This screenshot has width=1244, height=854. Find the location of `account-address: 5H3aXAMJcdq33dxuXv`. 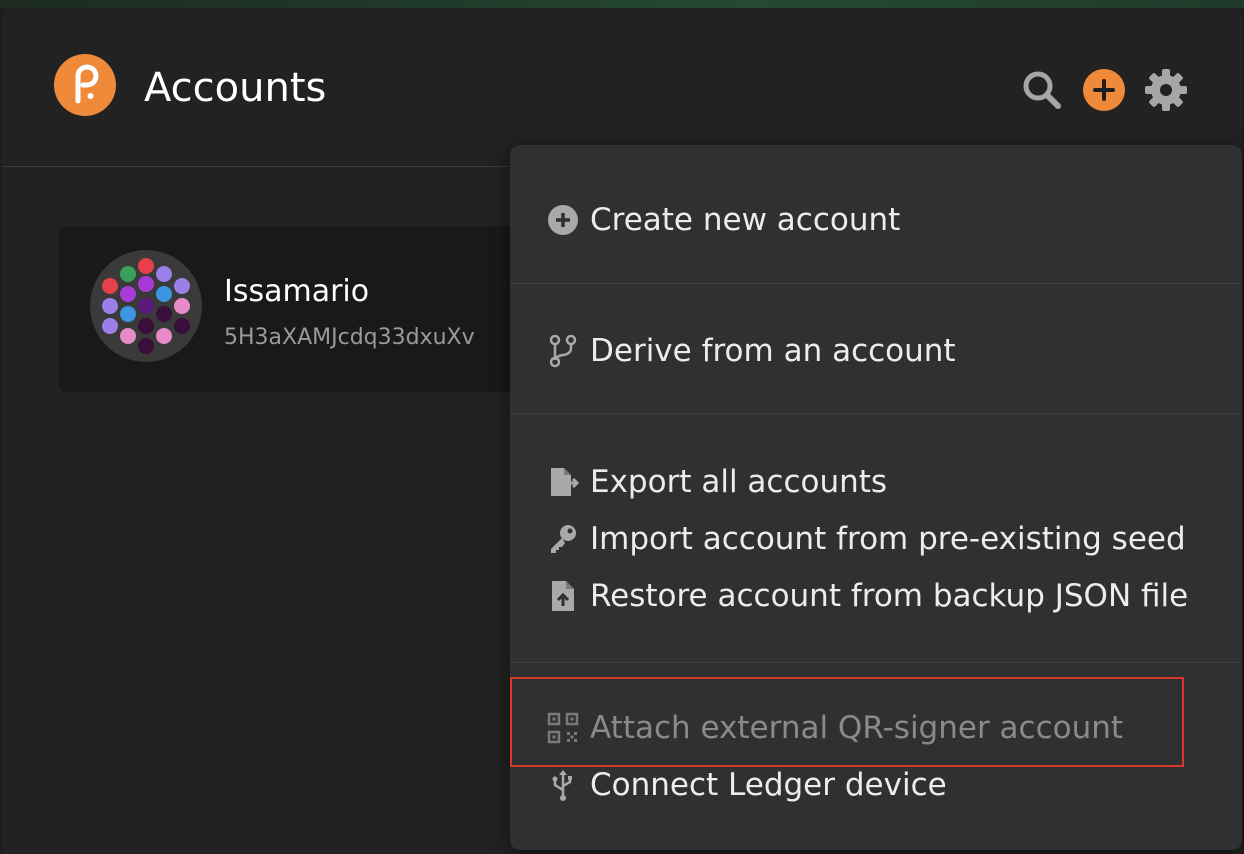

account-address: 5H3aXAMJcdq33dxuXv is located at coordinates (349, 337).